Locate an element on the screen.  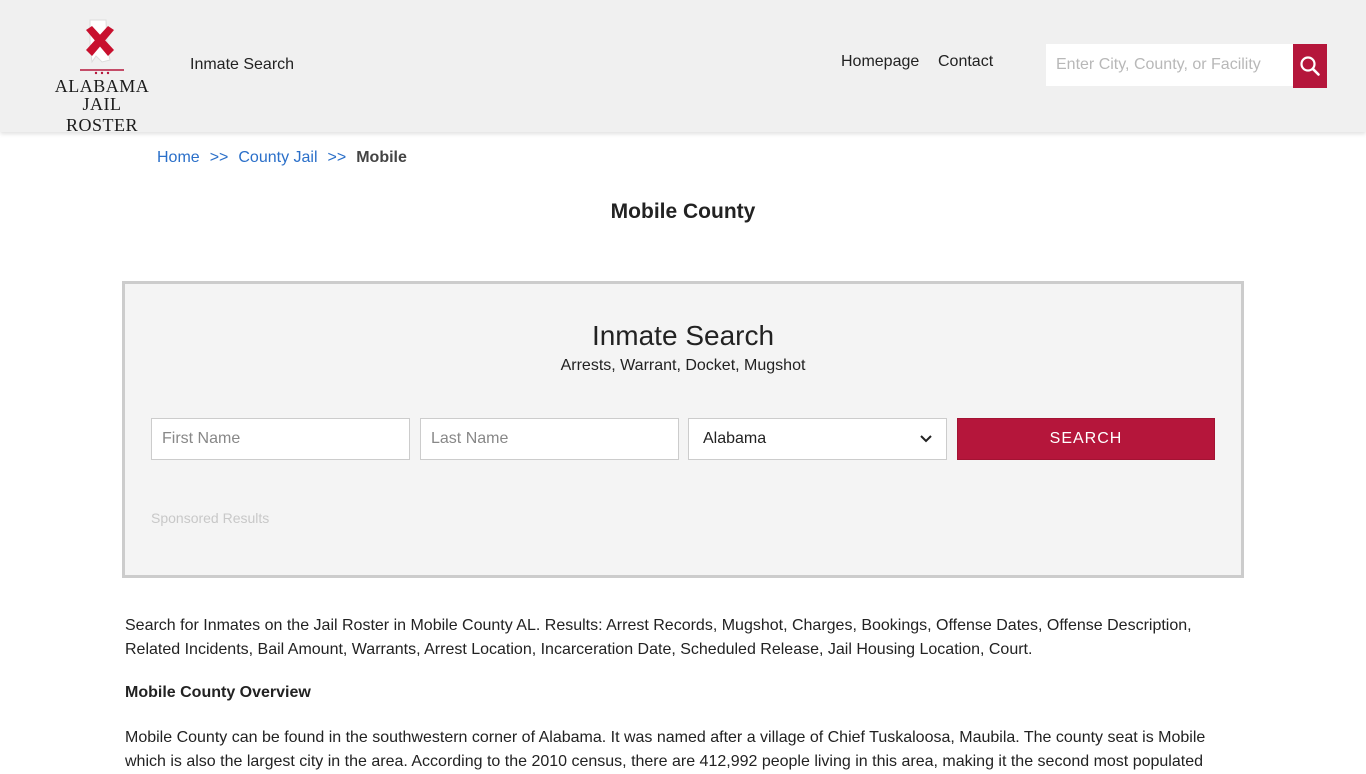
site-logo: ALABAMA JAIL ROSTER is located at coordinates (102, 75).